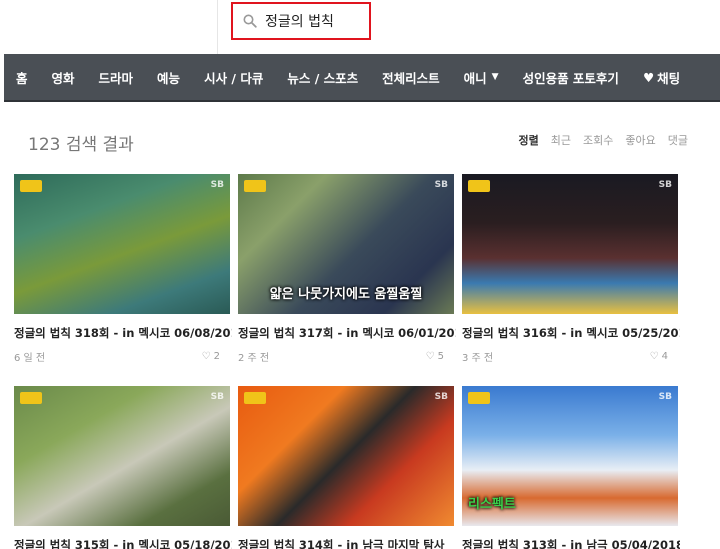 Image resolution: width=720 pixels, height=549 pixels. Describe the element at coordinates (254, 358) in the screenshot. I see `video-age: 2 주 전` at that location.